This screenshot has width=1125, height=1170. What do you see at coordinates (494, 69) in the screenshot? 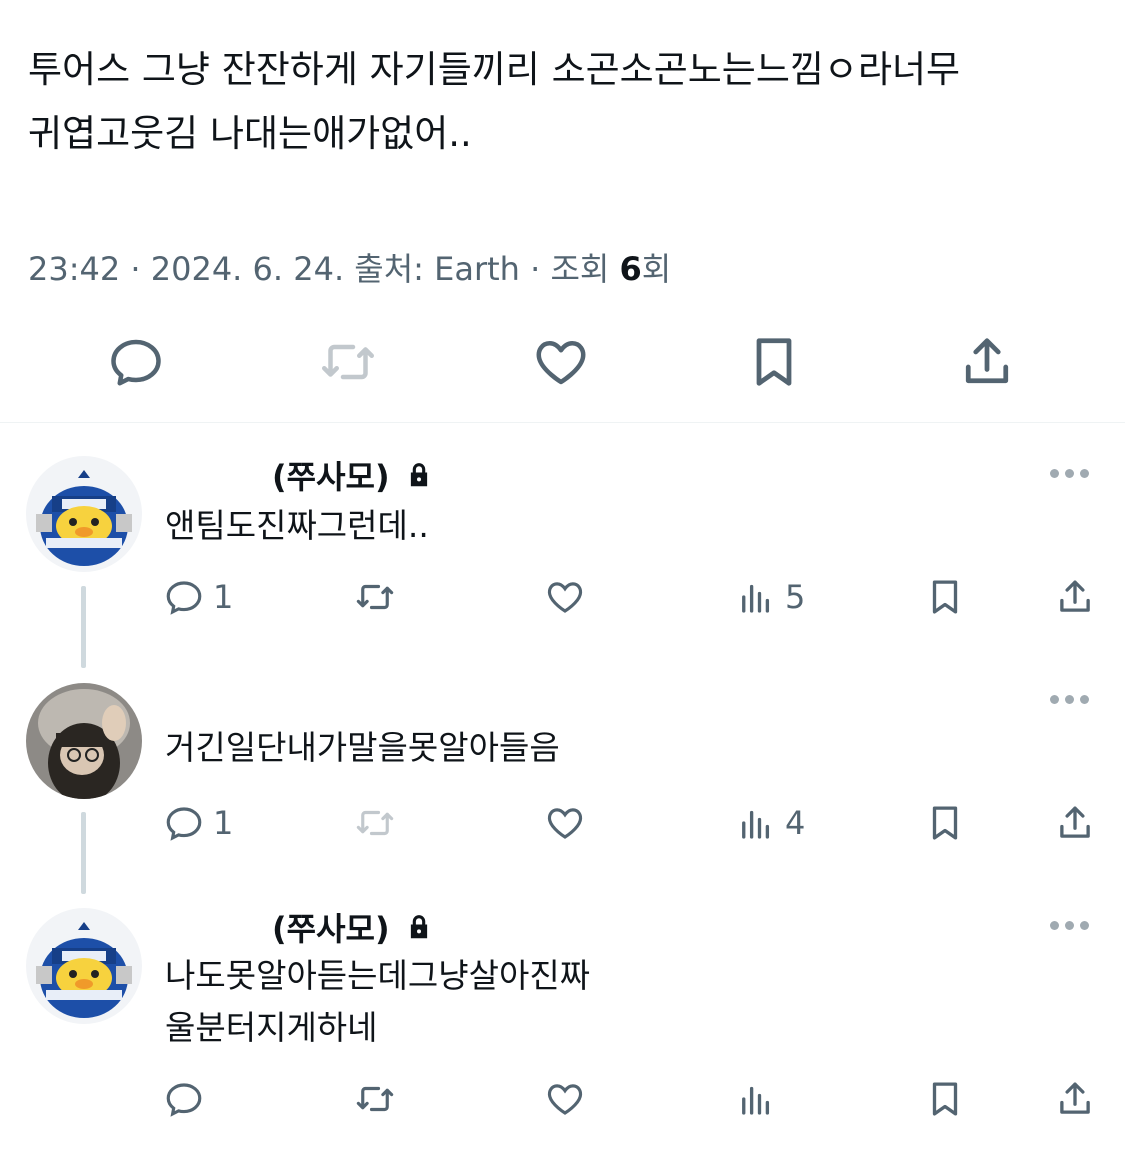
I see `tweet-text-line-1: 투어스 그냥 잔잔하게 자기들끼리 소곤소곤노는느낌ㅇ라너무` at bounding box center [494, 69].